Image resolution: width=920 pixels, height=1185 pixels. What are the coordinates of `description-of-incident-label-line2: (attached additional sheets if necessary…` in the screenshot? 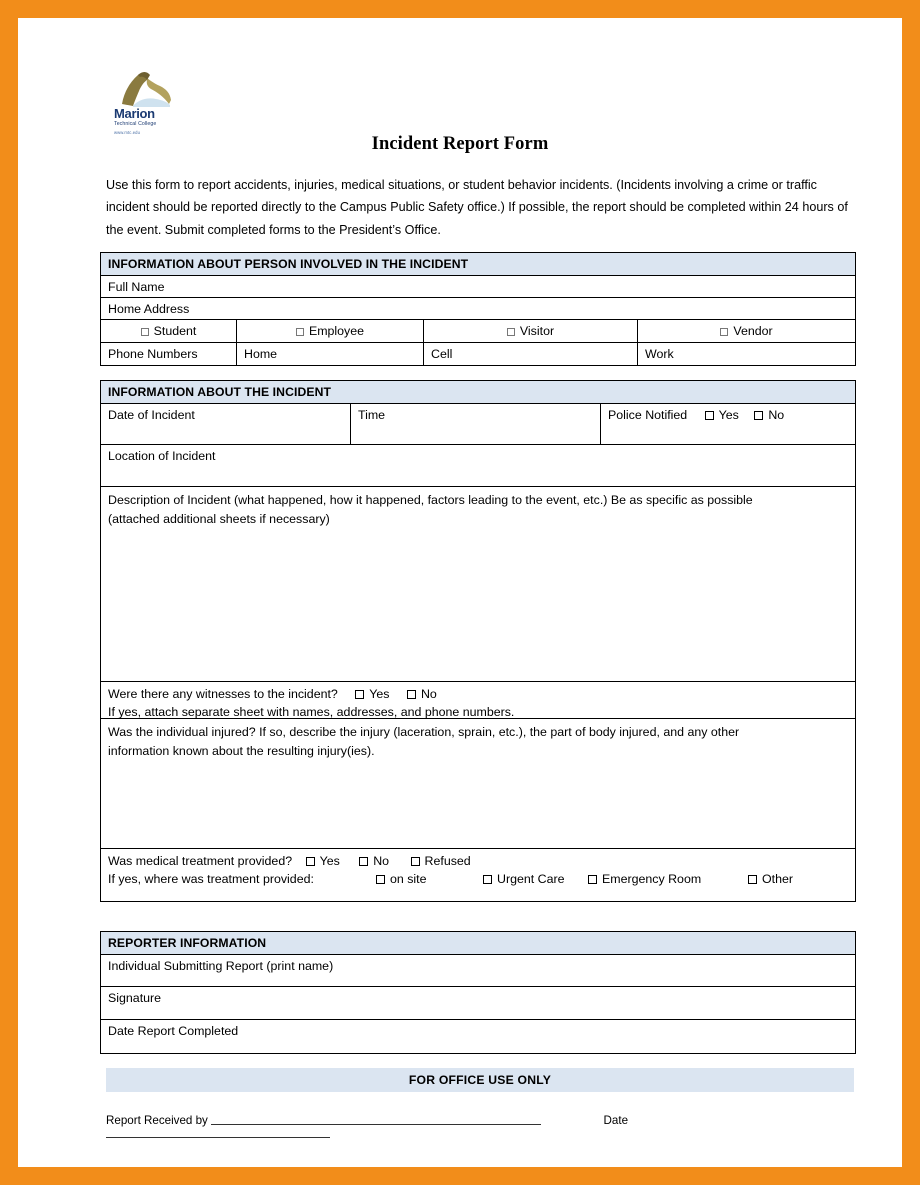 It's located at (219, 518).